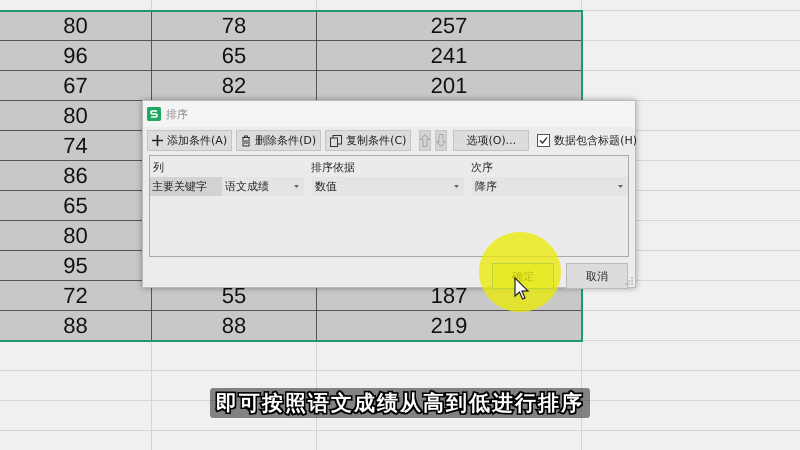 The height and width of the screenshot is (450, 800). Describe the element at coordinates (336, 140) in the screenshot. I see `copy-icon` at that location.